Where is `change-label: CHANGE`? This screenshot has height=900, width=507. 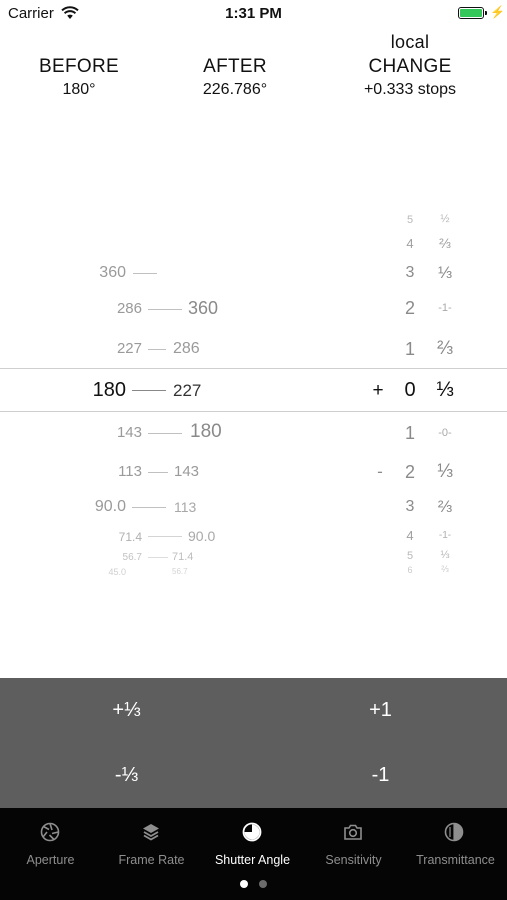 change-label: CHANGE is located at coordinates (410, 66).